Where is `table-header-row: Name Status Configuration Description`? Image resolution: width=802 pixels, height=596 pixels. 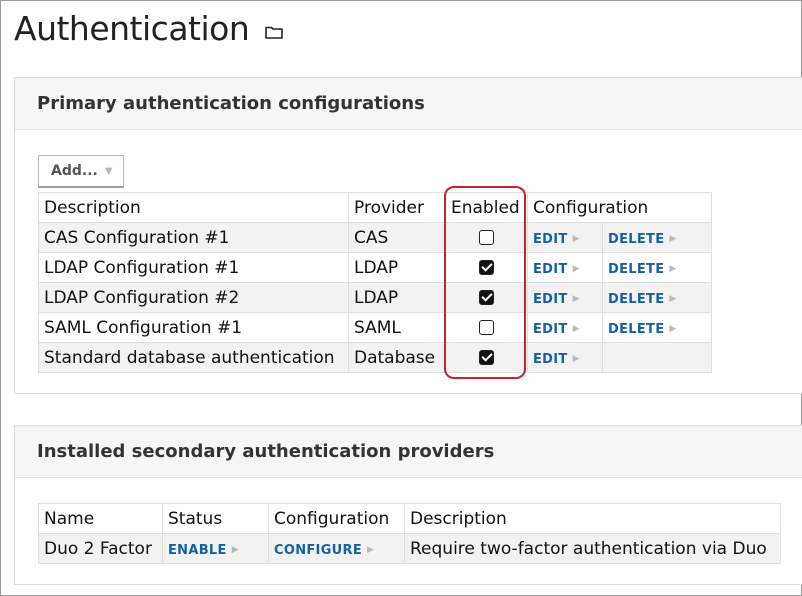 table-header-row: Name Status Configuration Description is located at coordinates (409, 518).